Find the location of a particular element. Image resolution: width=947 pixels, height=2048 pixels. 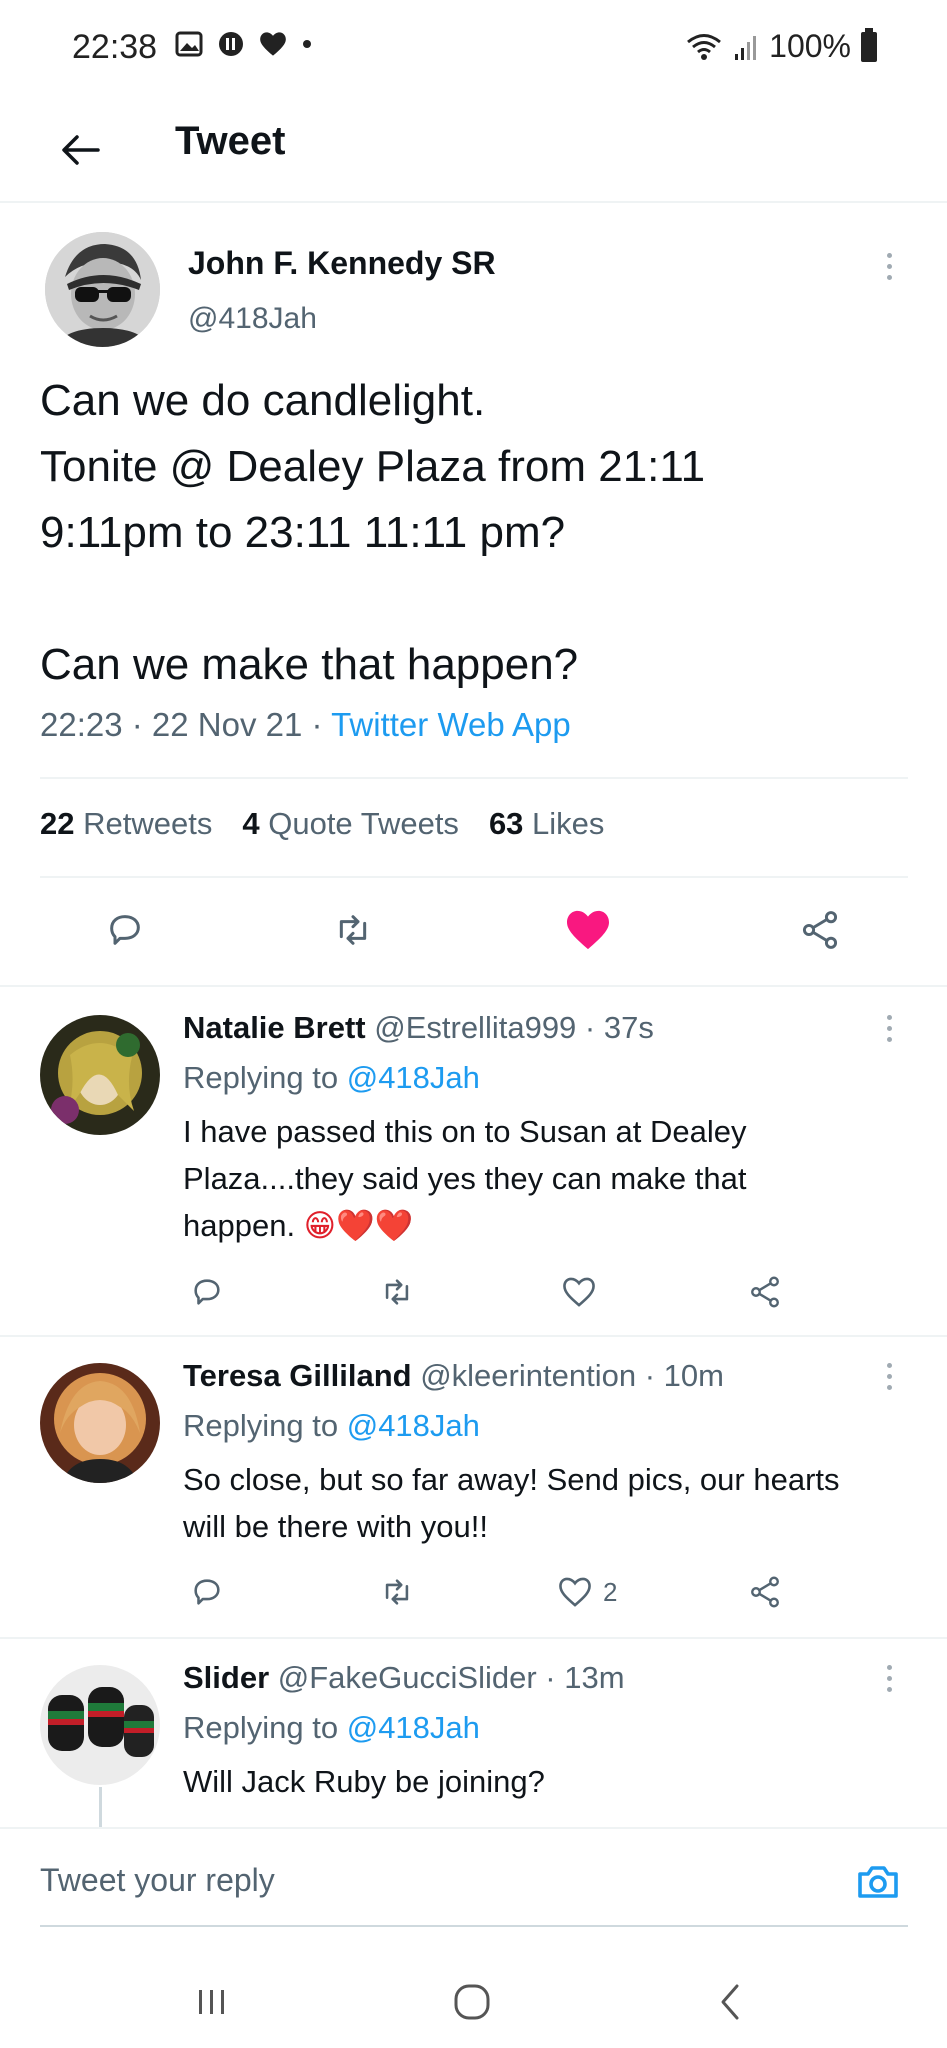

status-right: 100% is located at coordinates (781, 46).